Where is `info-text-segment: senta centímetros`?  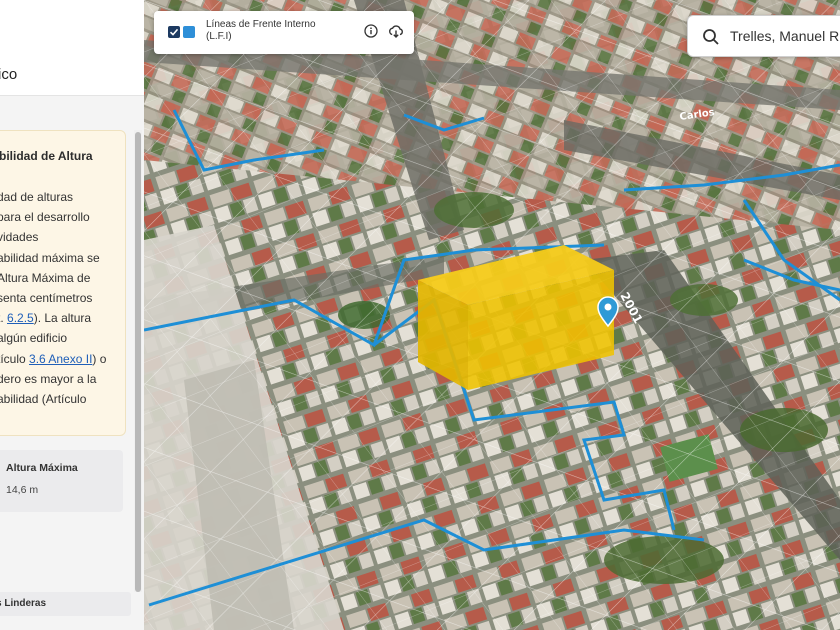
info-text-segment: senta centímetros is located at coordinates (46, 297).